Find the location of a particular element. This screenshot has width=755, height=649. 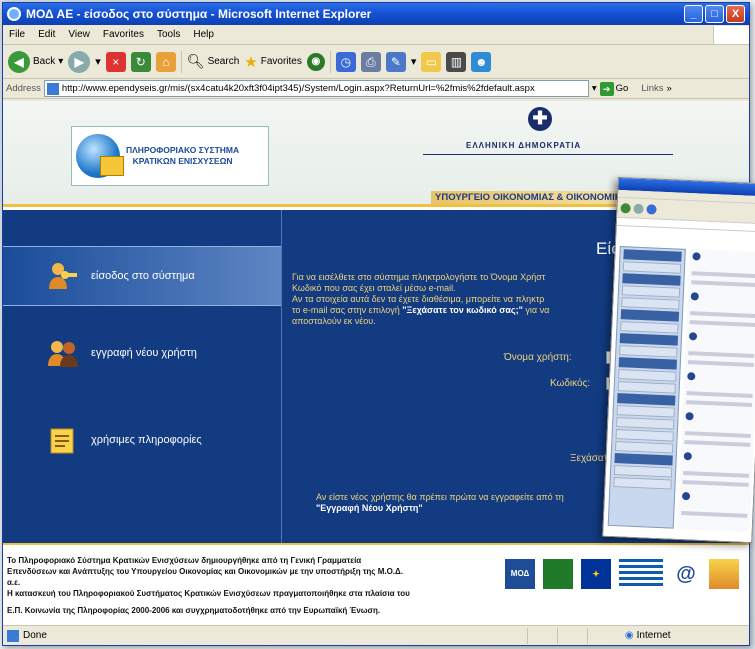

country-name: ΕΛΛΗΝΙΚΗ ΔΗΜΟΚΡΑΤΙΑ is located at coordinates (524, 145).